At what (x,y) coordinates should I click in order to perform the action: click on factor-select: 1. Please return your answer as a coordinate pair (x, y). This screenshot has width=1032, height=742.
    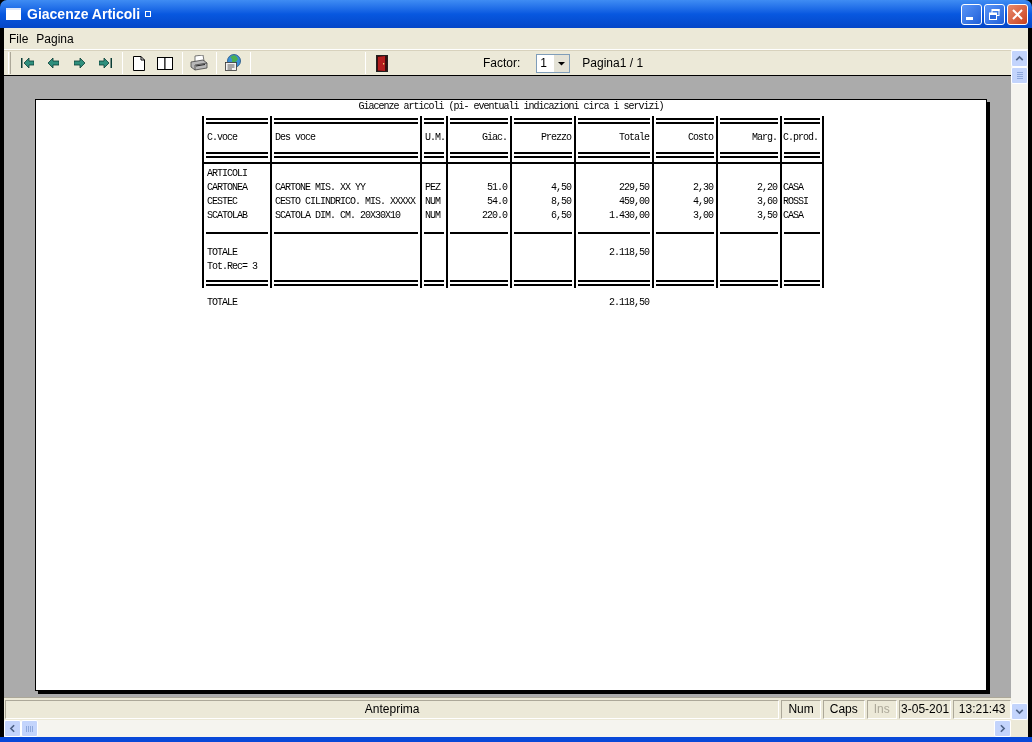
    Looking at the image, I should click on (553, 63).